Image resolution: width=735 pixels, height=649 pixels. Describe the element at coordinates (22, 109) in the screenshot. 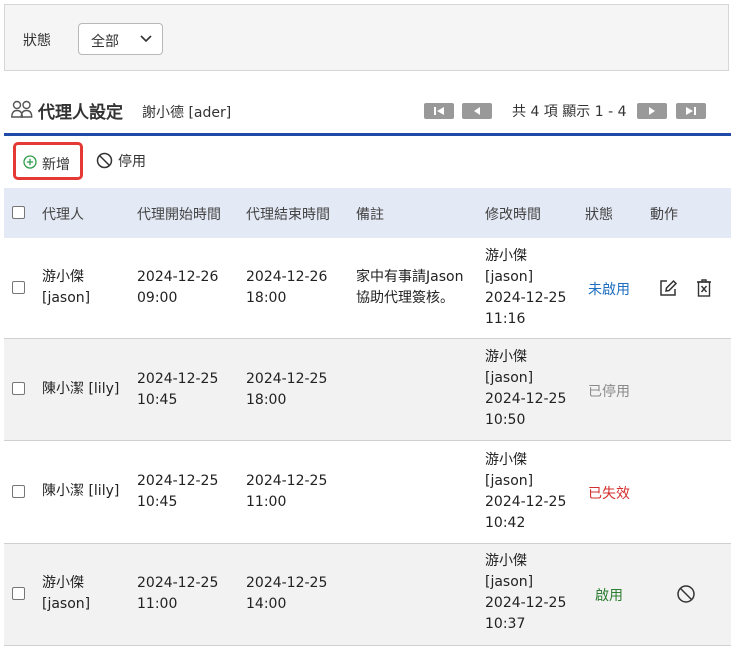

I see `users-icon` at that location.